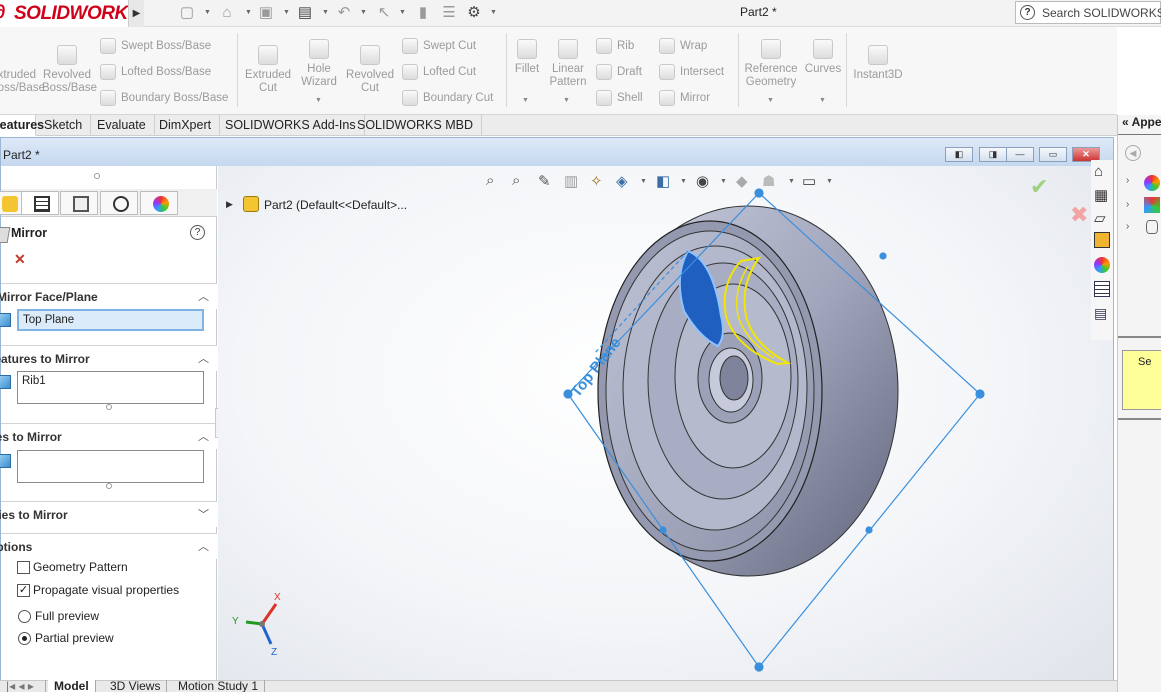 The image size is (1161, 692). What do you see at coordinates (22, 70) in the screenshot?
I see `extruded-boss-button: Extruded Boss/Base` at bounding box center [22, 70].